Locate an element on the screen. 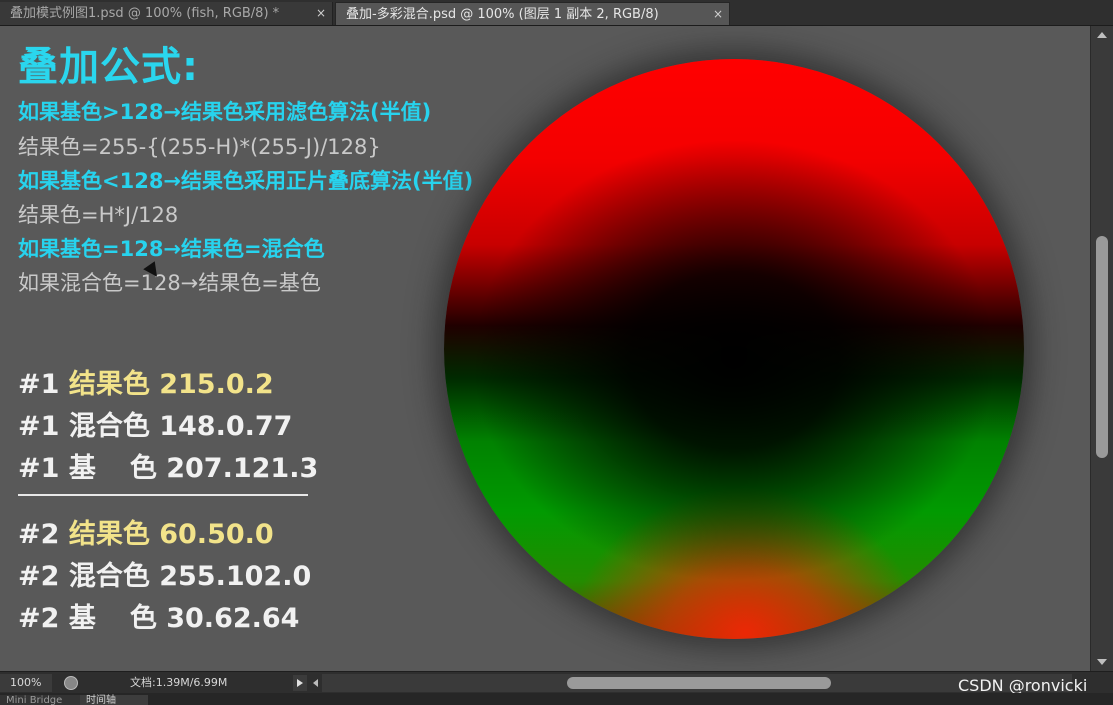 The image size is (1113, 705). zoom-icon is located at coordinates (71, 683).